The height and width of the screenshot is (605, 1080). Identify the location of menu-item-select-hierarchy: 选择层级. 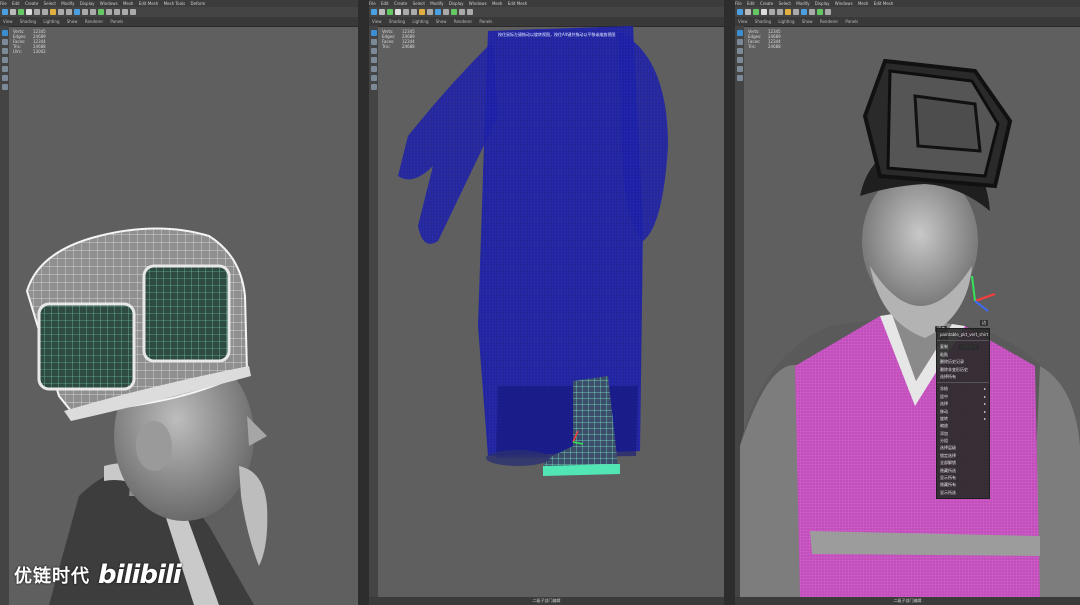
(963, 447).